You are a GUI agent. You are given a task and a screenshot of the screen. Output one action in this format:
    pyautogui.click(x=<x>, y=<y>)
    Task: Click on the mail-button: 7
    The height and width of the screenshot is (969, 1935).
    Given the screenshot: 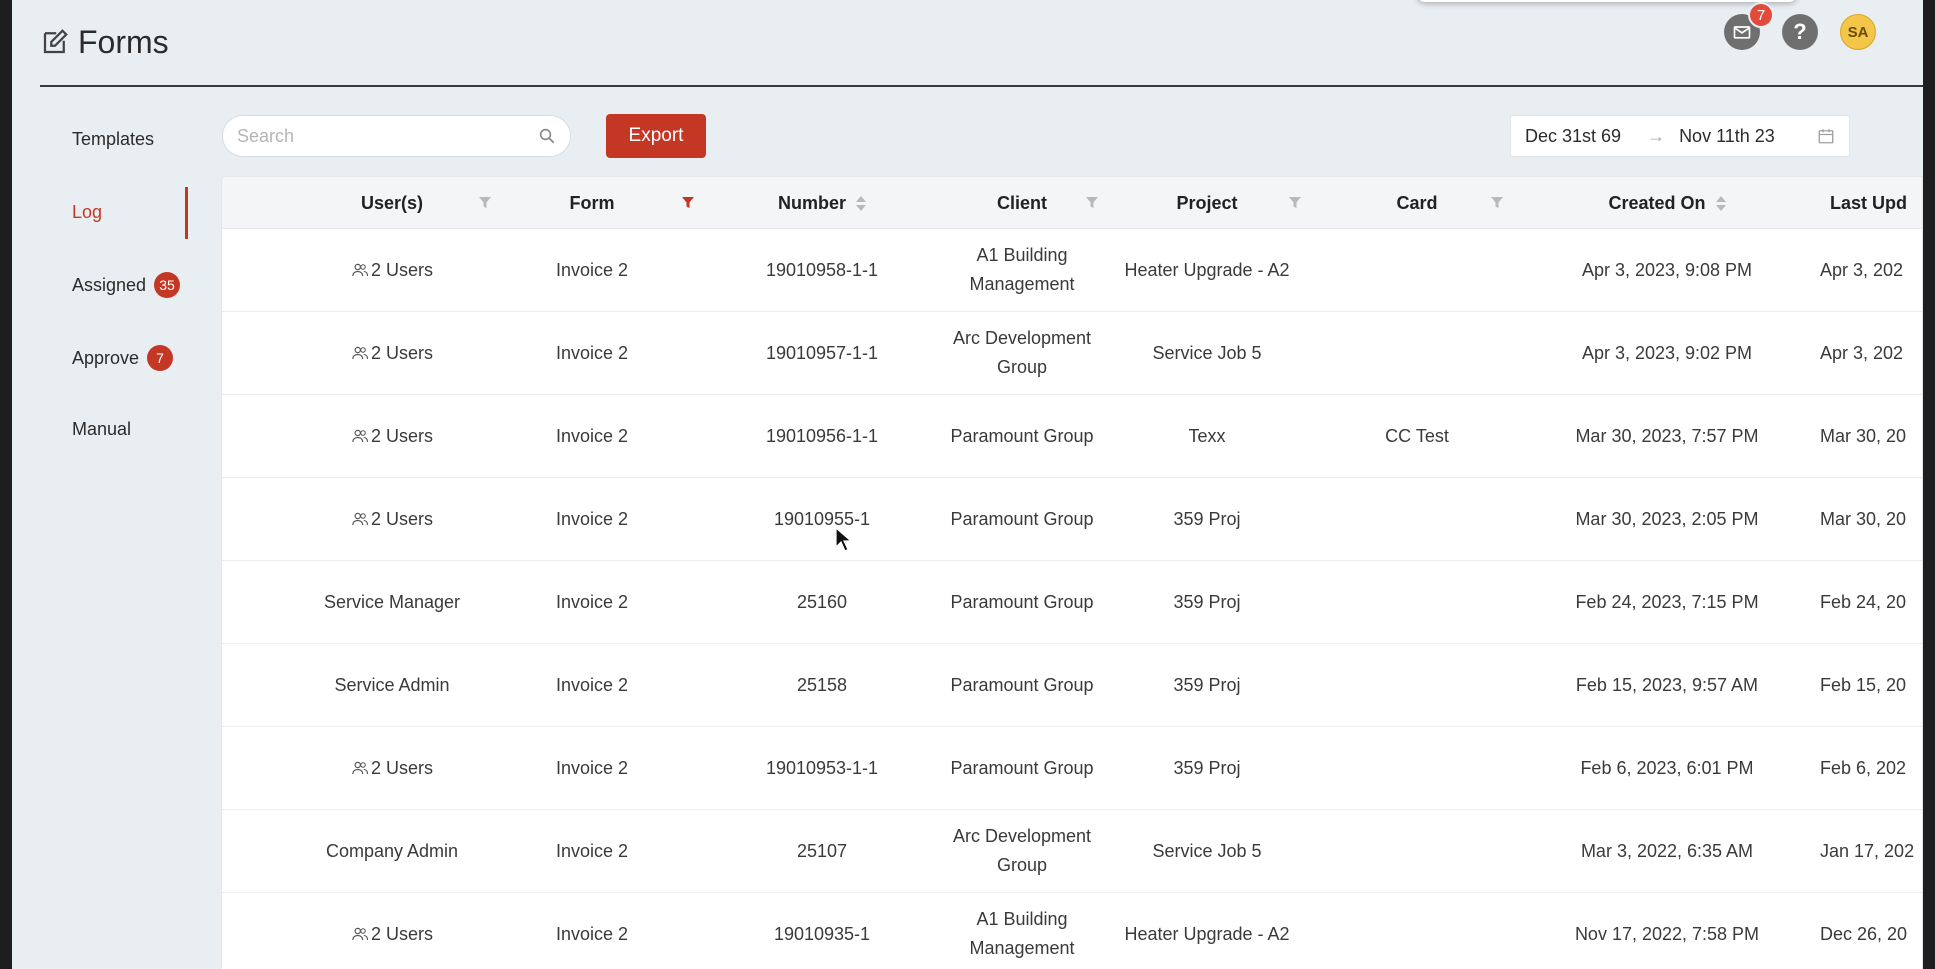 What is the action you would take?
    pyautogui.click(x=1749, y=26)
    